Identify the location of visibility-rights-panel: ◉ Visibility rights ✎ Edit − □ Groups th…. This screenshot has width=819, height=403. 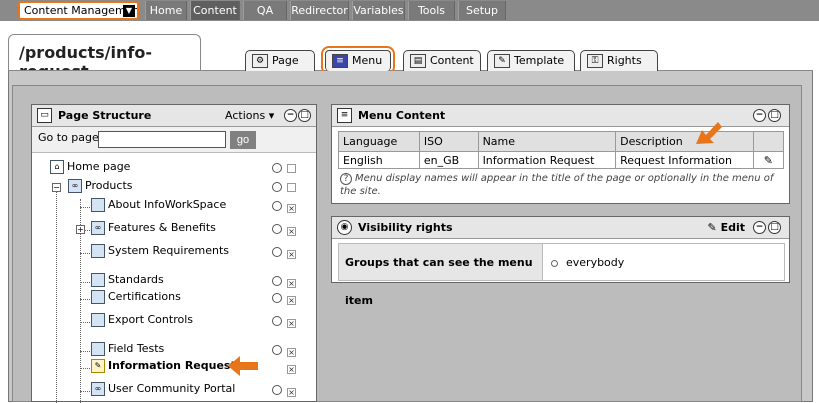
(560, 261).